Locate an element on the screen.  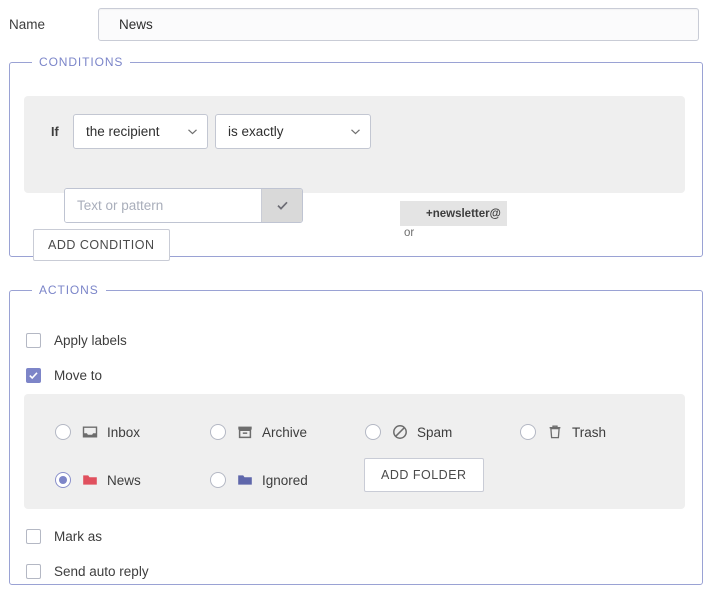
name-label: Name is located at coordinates (27, 24).